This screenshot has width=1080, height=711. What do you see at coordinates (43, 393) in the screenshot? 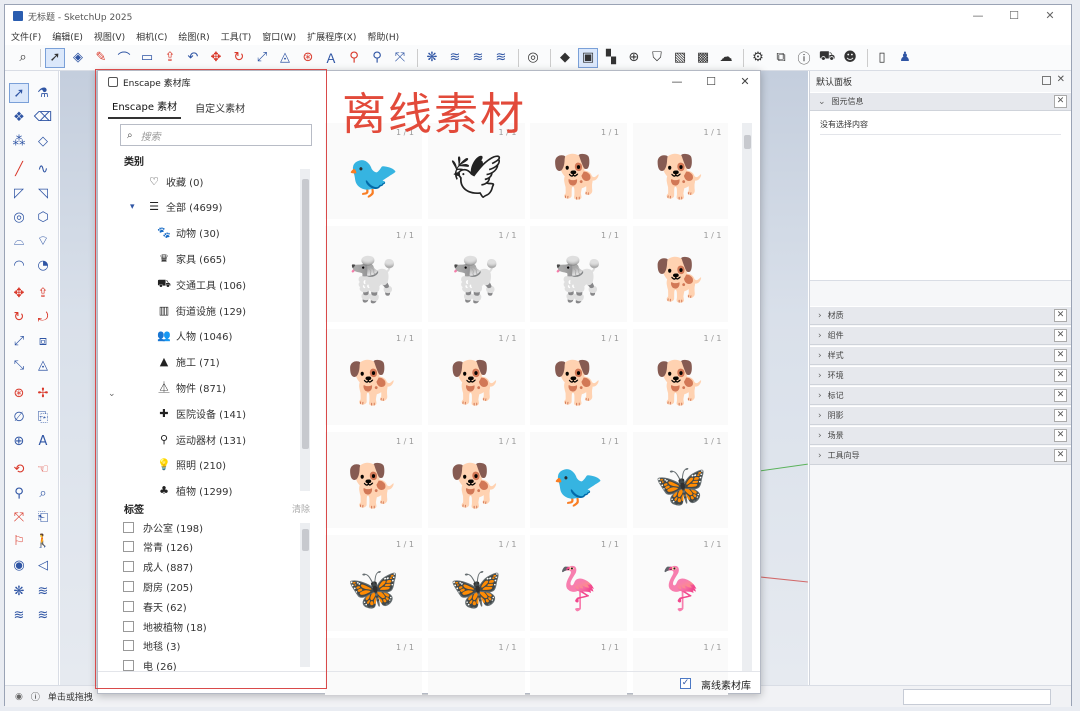
I see `axes-icon: ✢` at bounding box center [43, 393].